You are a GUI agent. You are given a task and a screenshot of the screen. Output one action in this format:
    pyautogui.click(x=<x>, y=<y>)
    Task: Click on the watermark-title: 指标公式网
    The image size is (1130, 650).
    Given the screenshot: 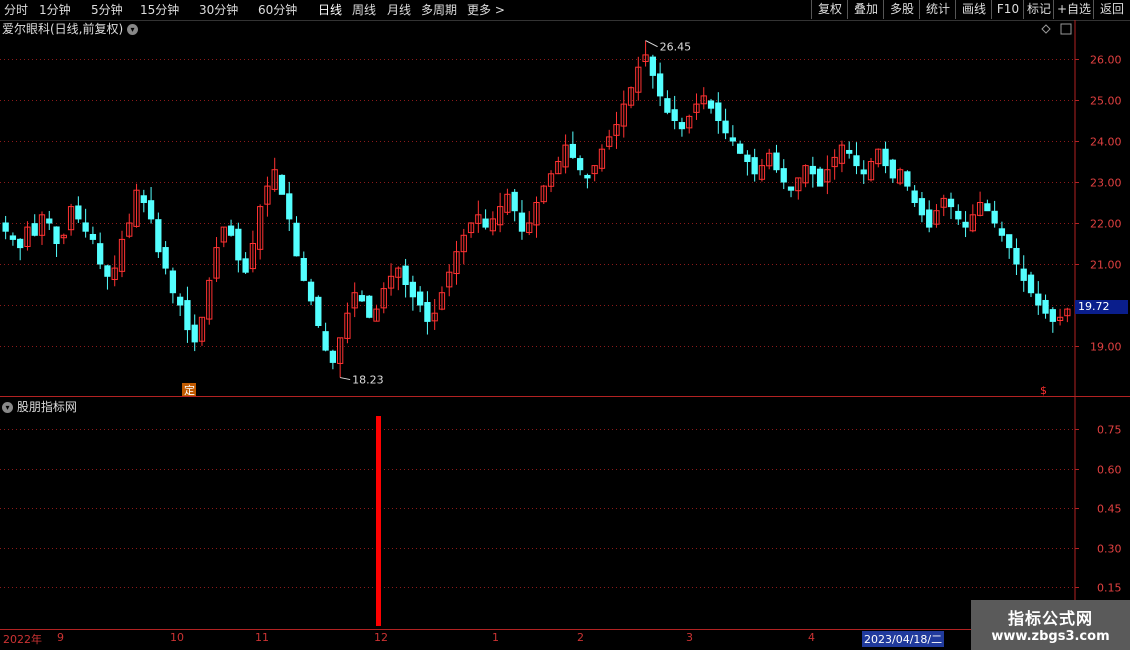 What is the action you would take?
    pyautogui.click(x=1050, y=618)
    